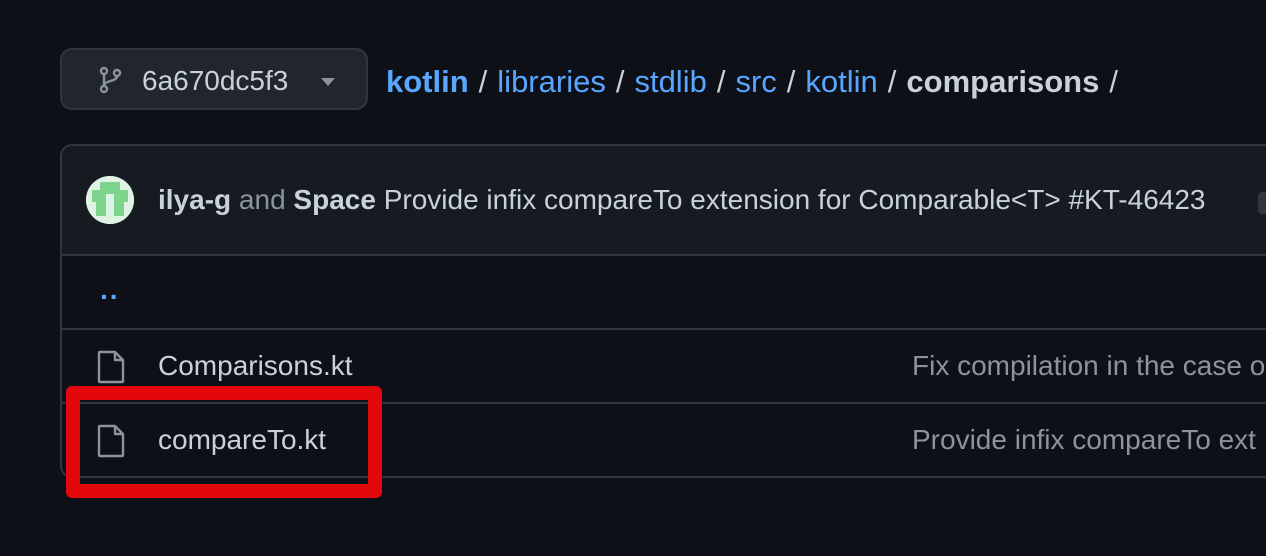 The height and width of the screenshot is (556, 1266). I want to click on breadcrumb-link-libraries: libraries, so click(551, 82).